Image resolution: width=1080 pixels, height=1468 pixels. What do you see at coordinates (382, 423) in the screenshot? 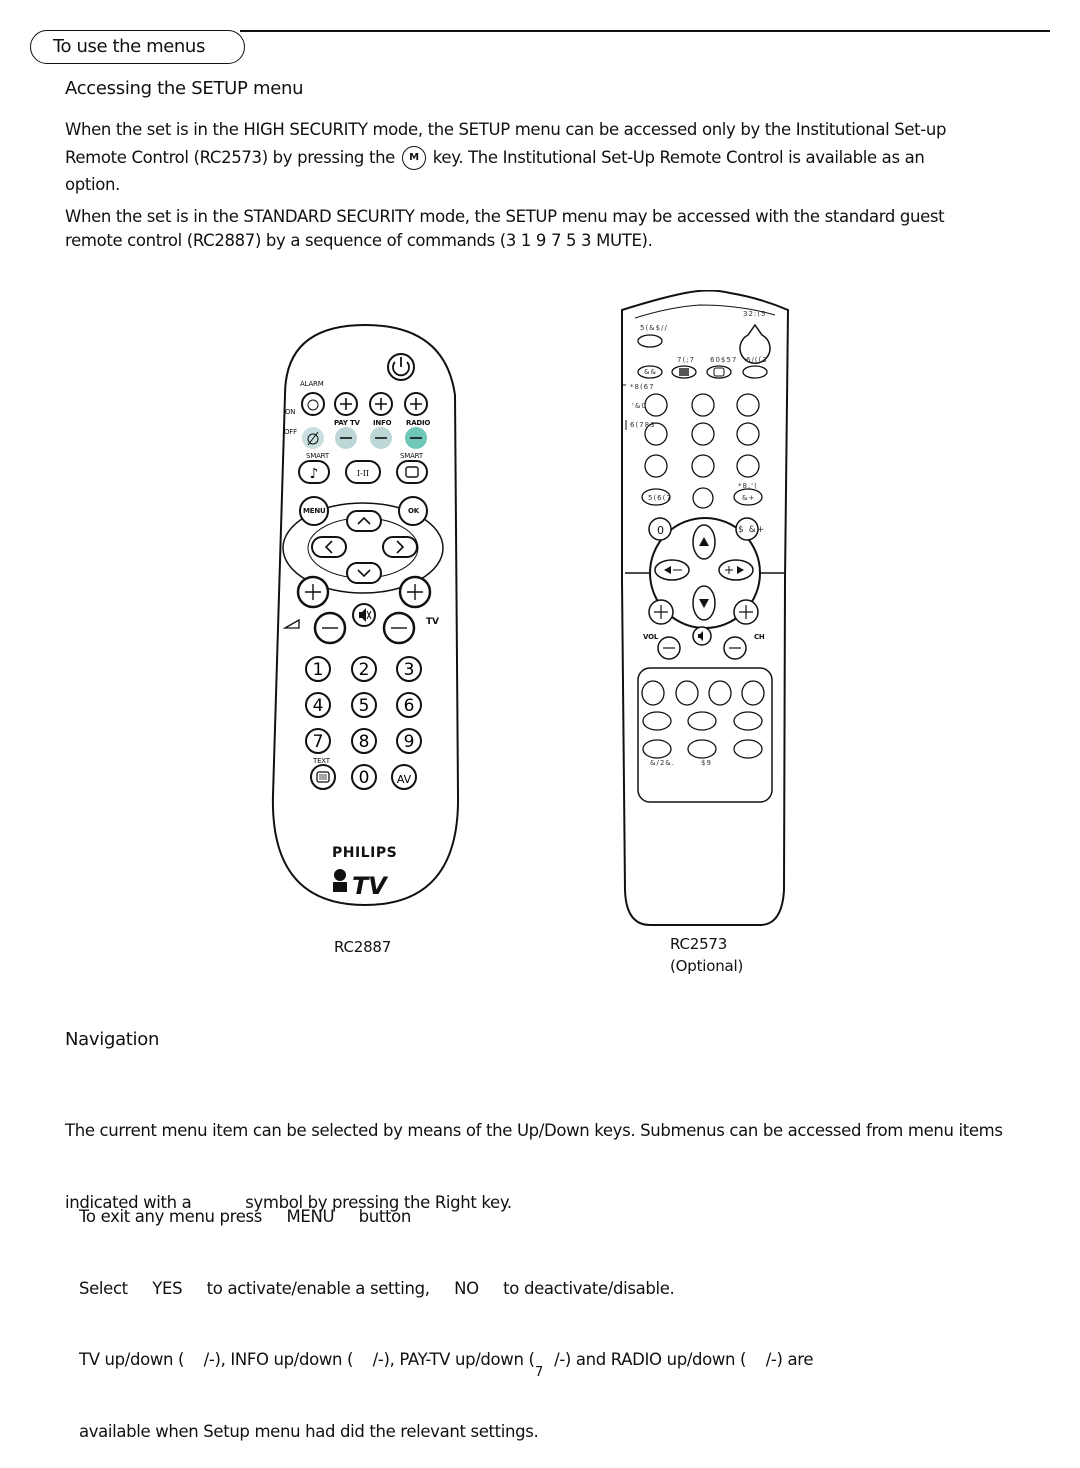
I see `label-info: INFO` at bounding box center [382, 423].